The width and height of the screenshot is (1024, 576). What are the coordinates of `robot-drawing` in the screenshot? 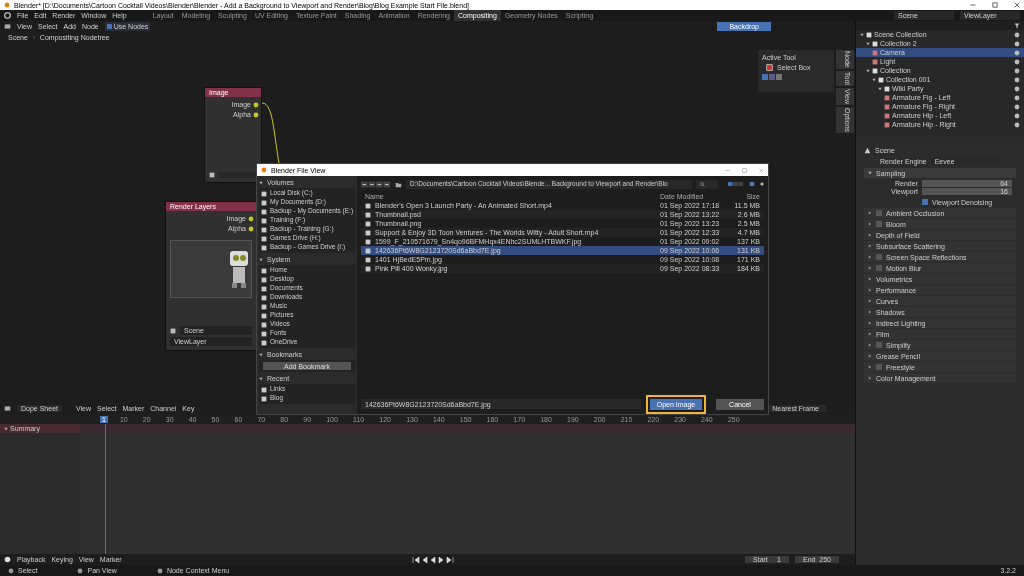 It's located at (239, 269).